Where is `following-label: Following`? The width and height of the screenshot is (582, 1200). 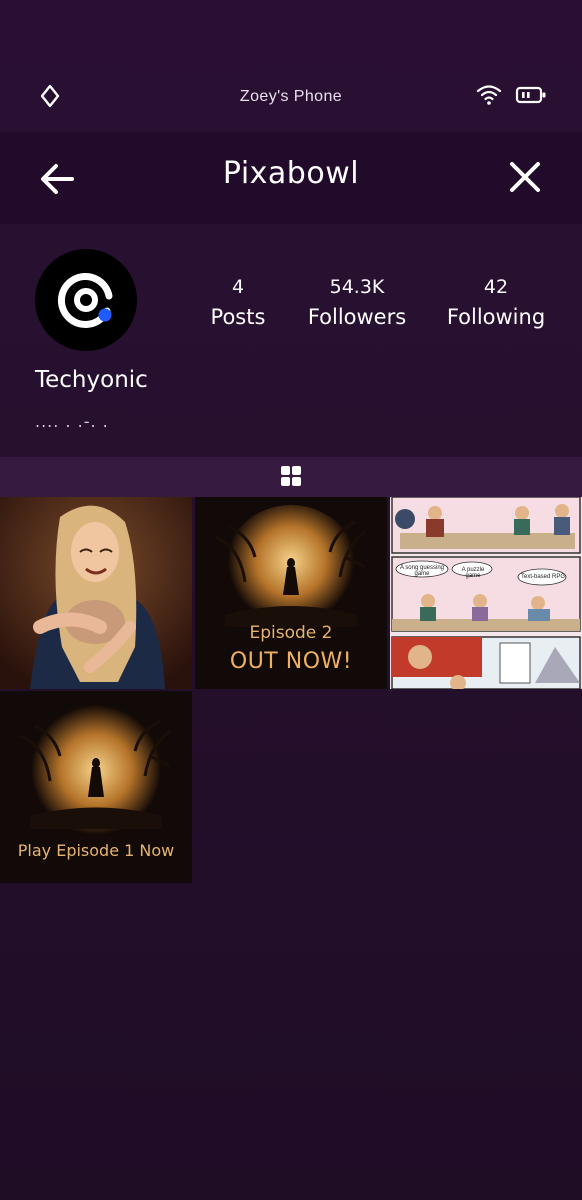 following-label: Following is located at coordinates (496, 317).